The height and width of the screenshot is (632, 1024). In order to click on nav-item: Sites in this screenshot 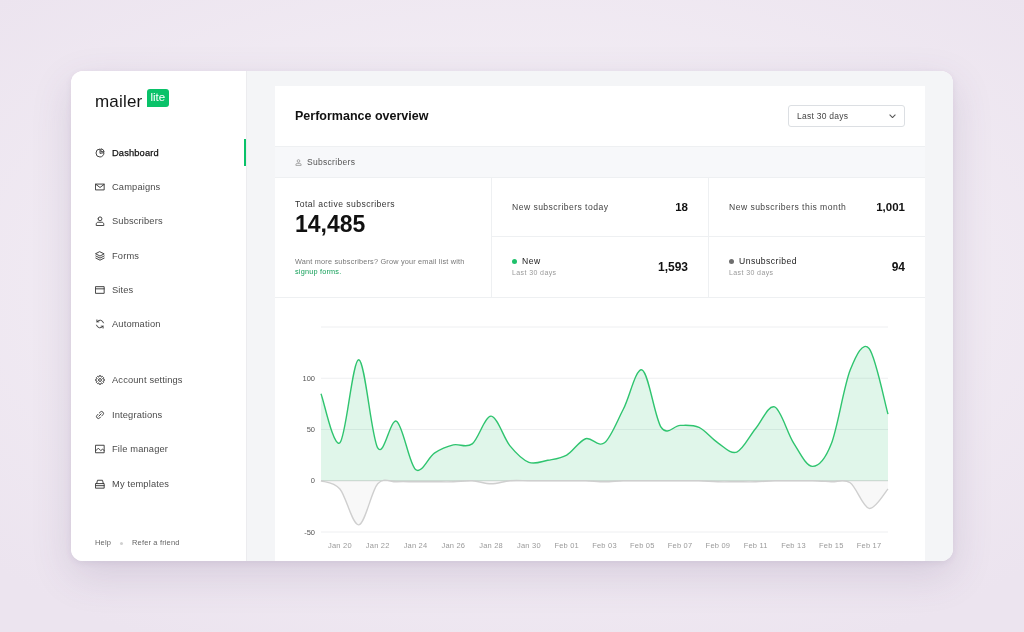, I will do `click(158, 290)`.